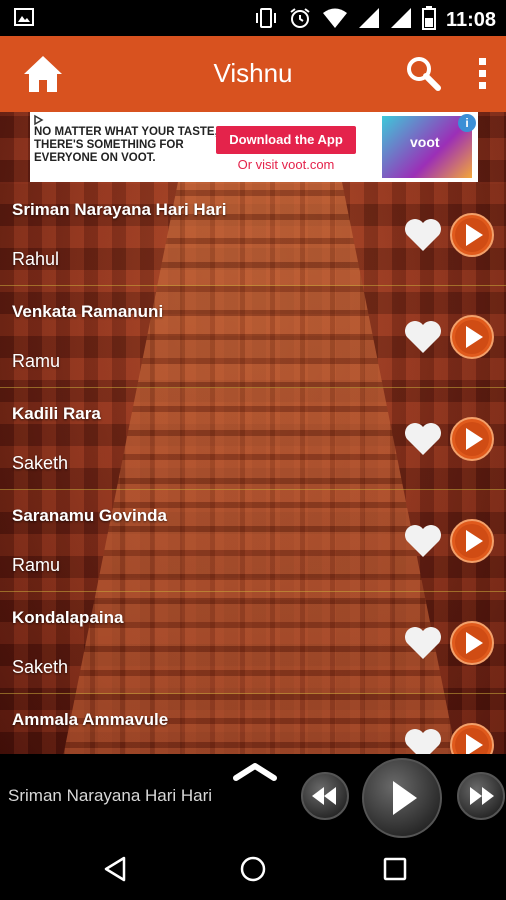  Describe the element at coordinates (255, 771) in the screenshot. I see `chevron-up-icon` at that location.